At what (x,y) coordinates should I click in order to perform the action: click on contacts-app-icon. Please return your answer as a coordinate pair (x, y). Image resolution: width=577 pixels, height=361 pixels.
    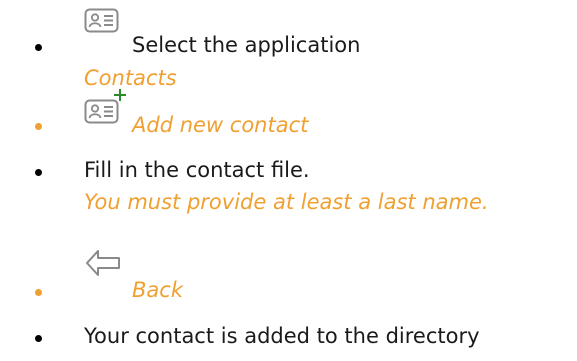
    Looking at the image, I should click on (102, 23).